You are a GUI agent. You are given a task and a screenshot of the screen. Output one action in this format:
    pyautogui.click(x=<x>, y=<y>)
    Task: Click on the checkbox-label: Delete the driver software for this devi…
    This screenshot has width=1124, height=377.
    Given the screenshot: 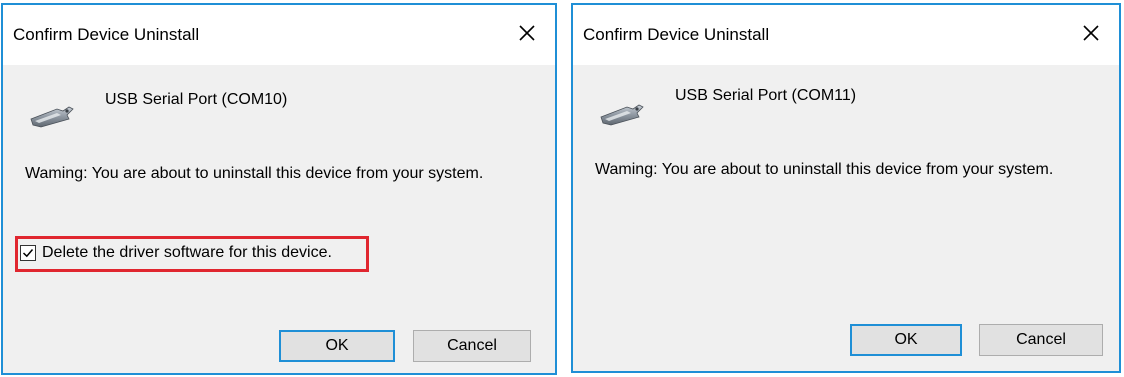 What is the action you would take?
    pyautogui.click(x=187, y=252)
    